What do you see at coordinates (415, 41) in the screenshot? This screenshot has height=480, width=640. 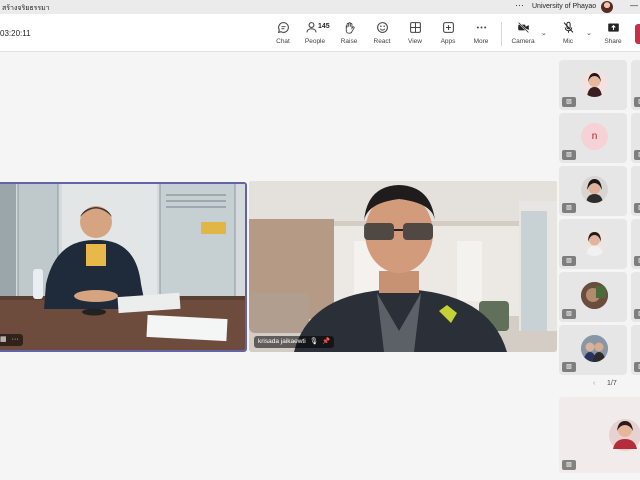 I see `view-label: View` at bounding box center [415, 41].